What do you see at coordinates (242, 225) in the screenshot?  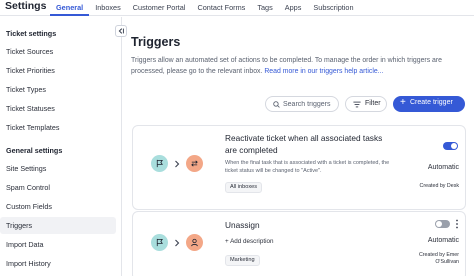 I see `trigger-title: Unassign` at bounding box center [242, 225].